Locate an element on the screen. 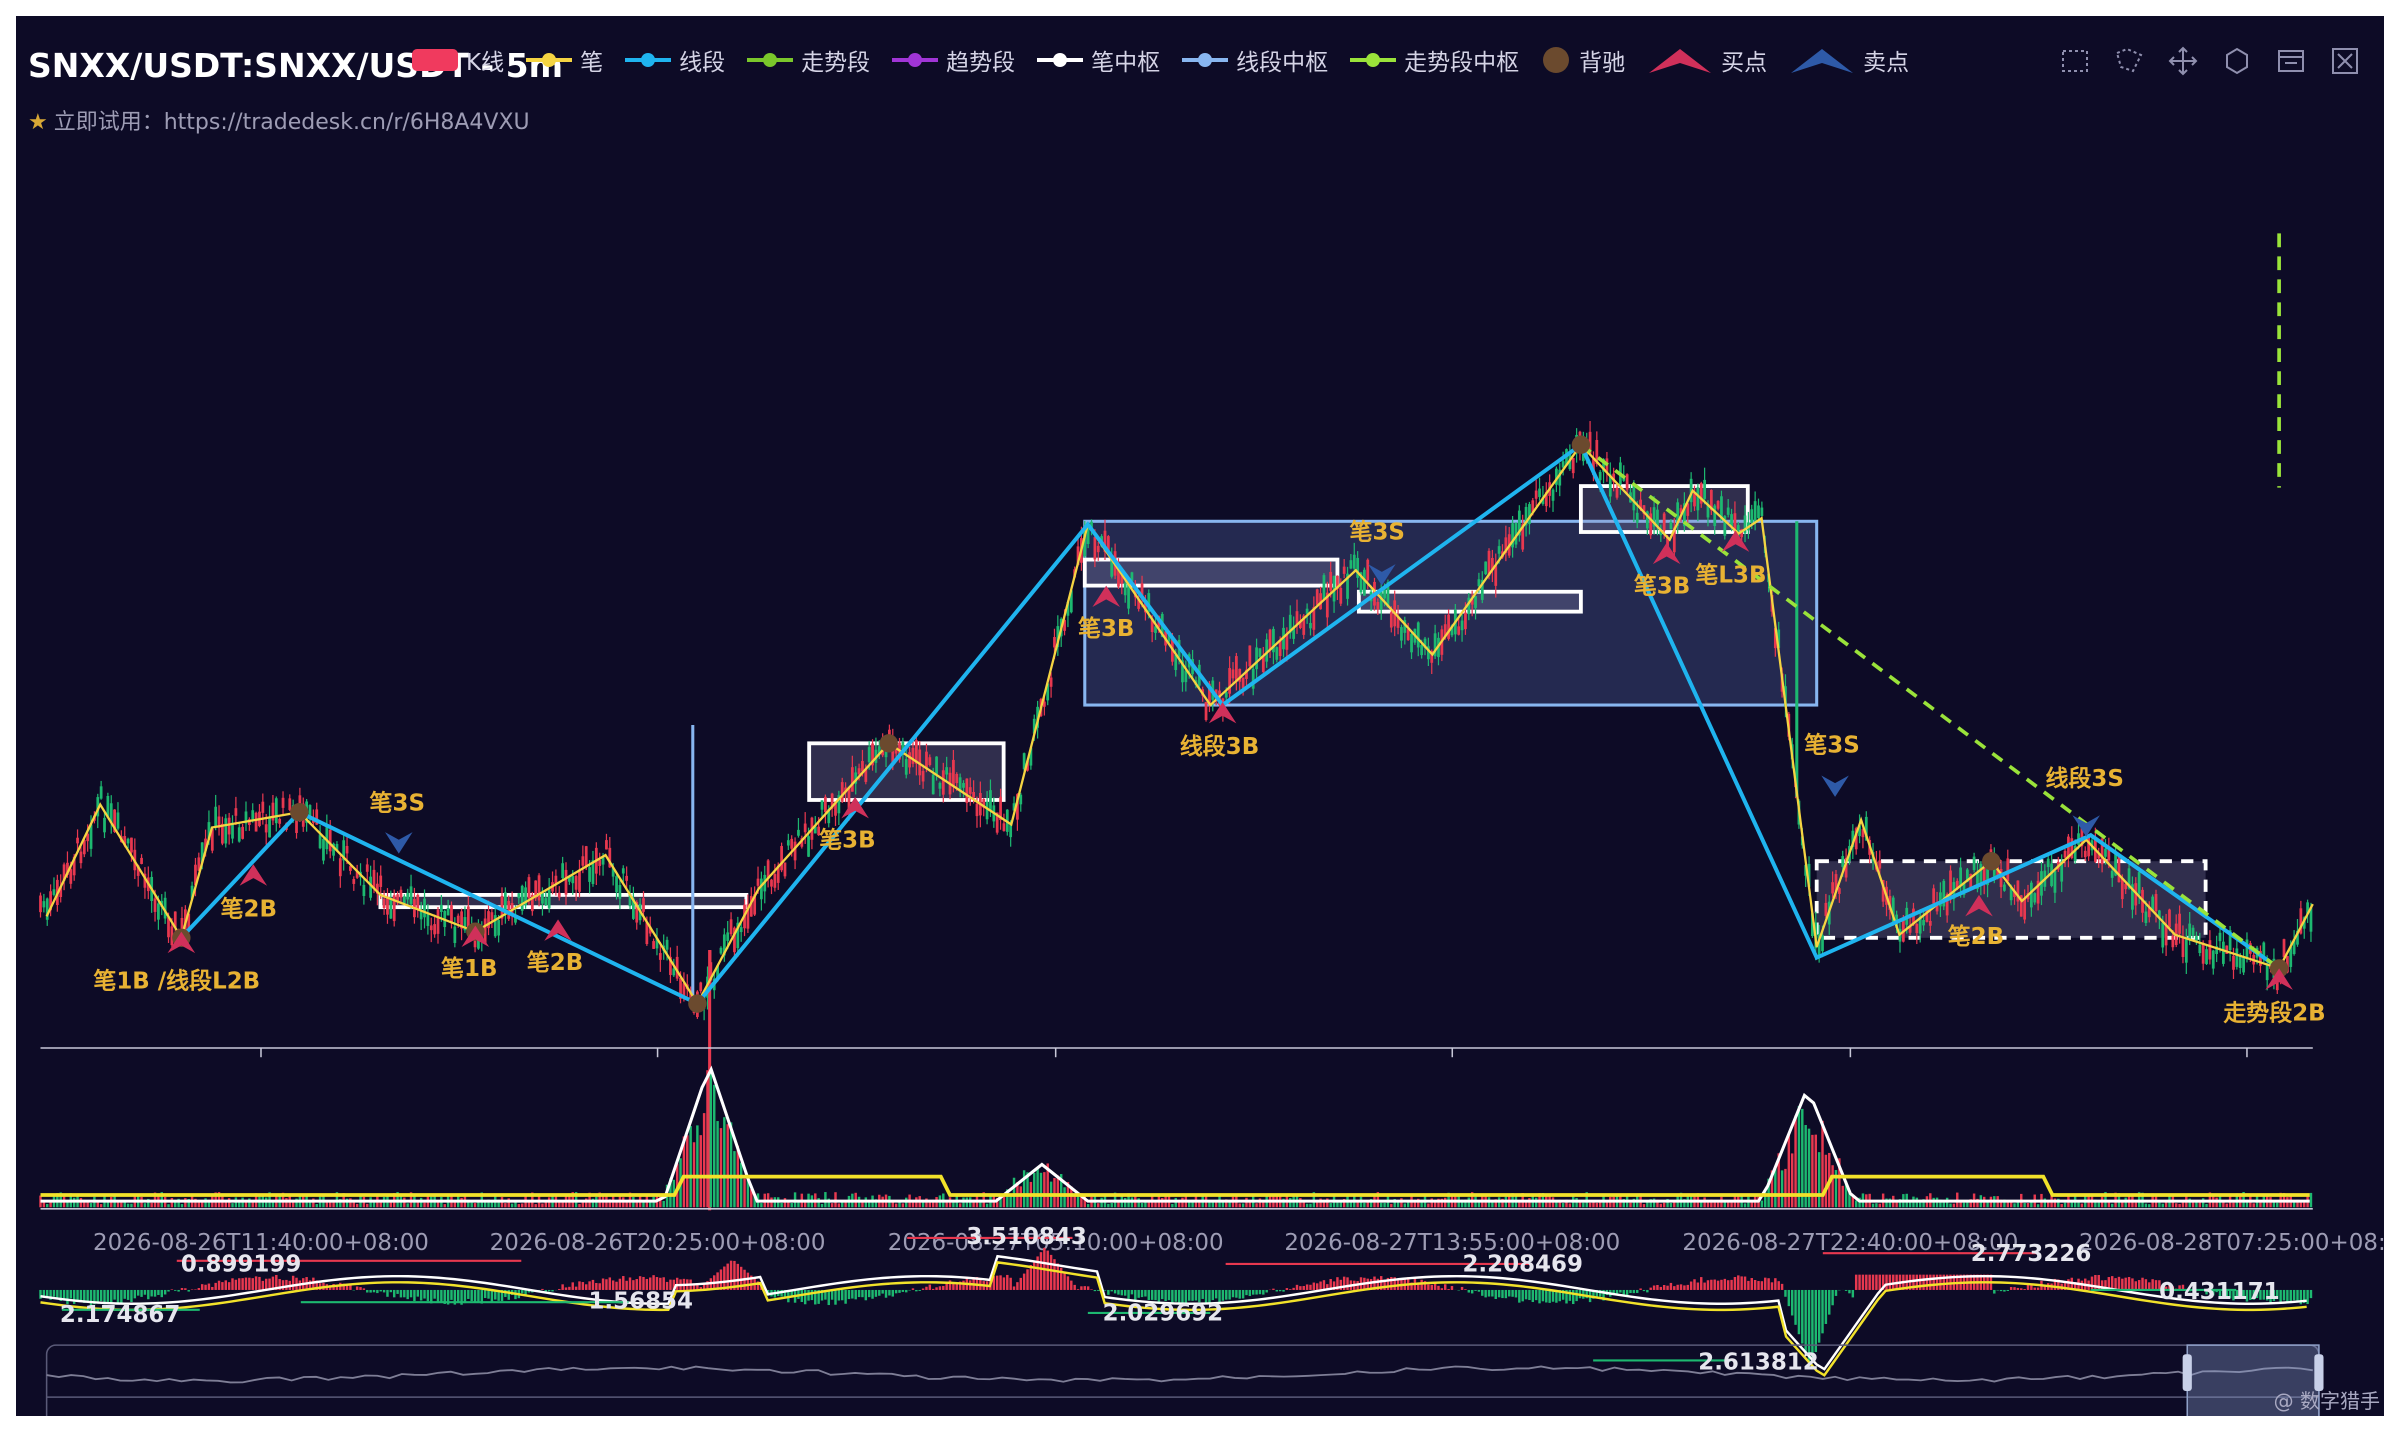  legend-label: 买点 is located at coordinates (1744, 63).